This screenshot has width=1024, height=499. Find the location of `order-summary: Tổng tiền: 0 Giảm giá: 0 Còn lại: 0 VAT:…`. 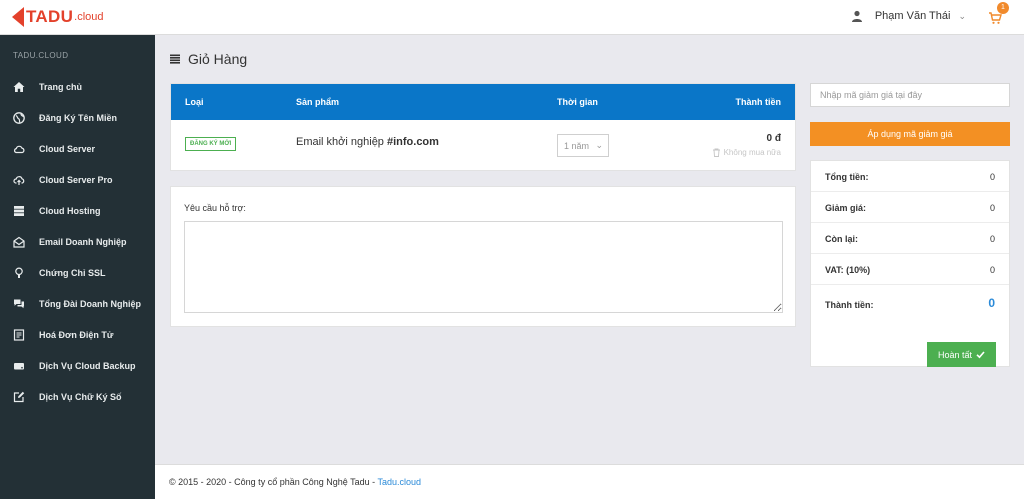

order-summary: Tổng tiền: 0 Giảm giá: 0 Còn lại: 0 VAT:… is located at coordinates (910, 263).